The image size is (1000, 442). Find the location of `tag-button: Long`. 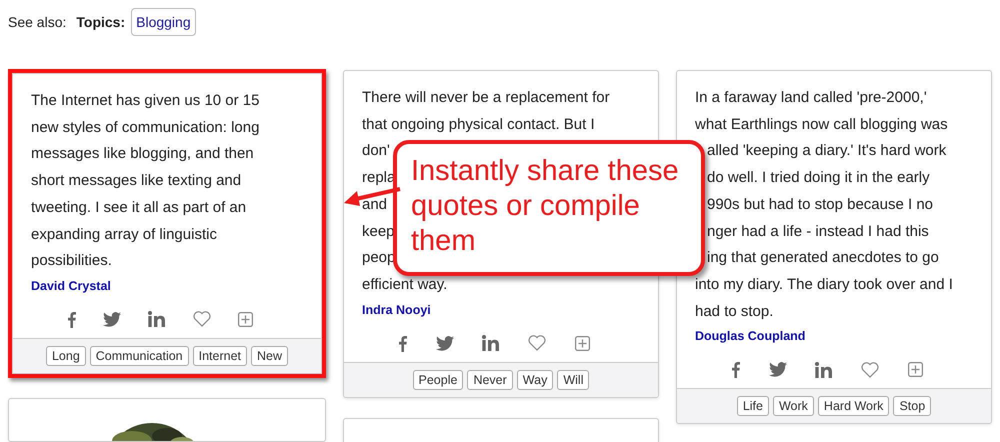

tag-button: Long is located at coordinates (66, 356).